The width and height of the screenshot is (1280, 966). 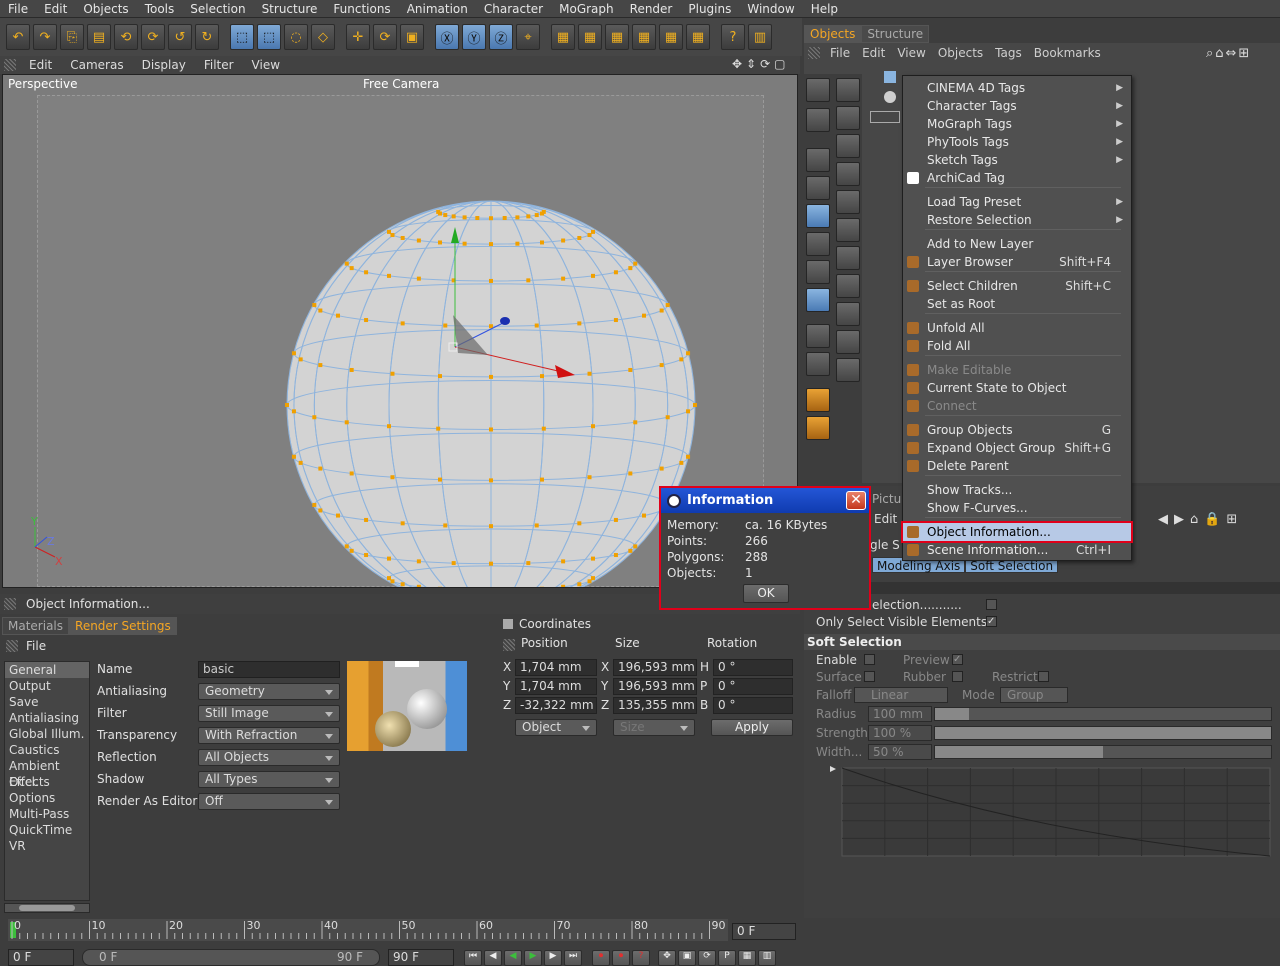 I want to click on rotate-icon: ⟳, so click(x=385, y=37).